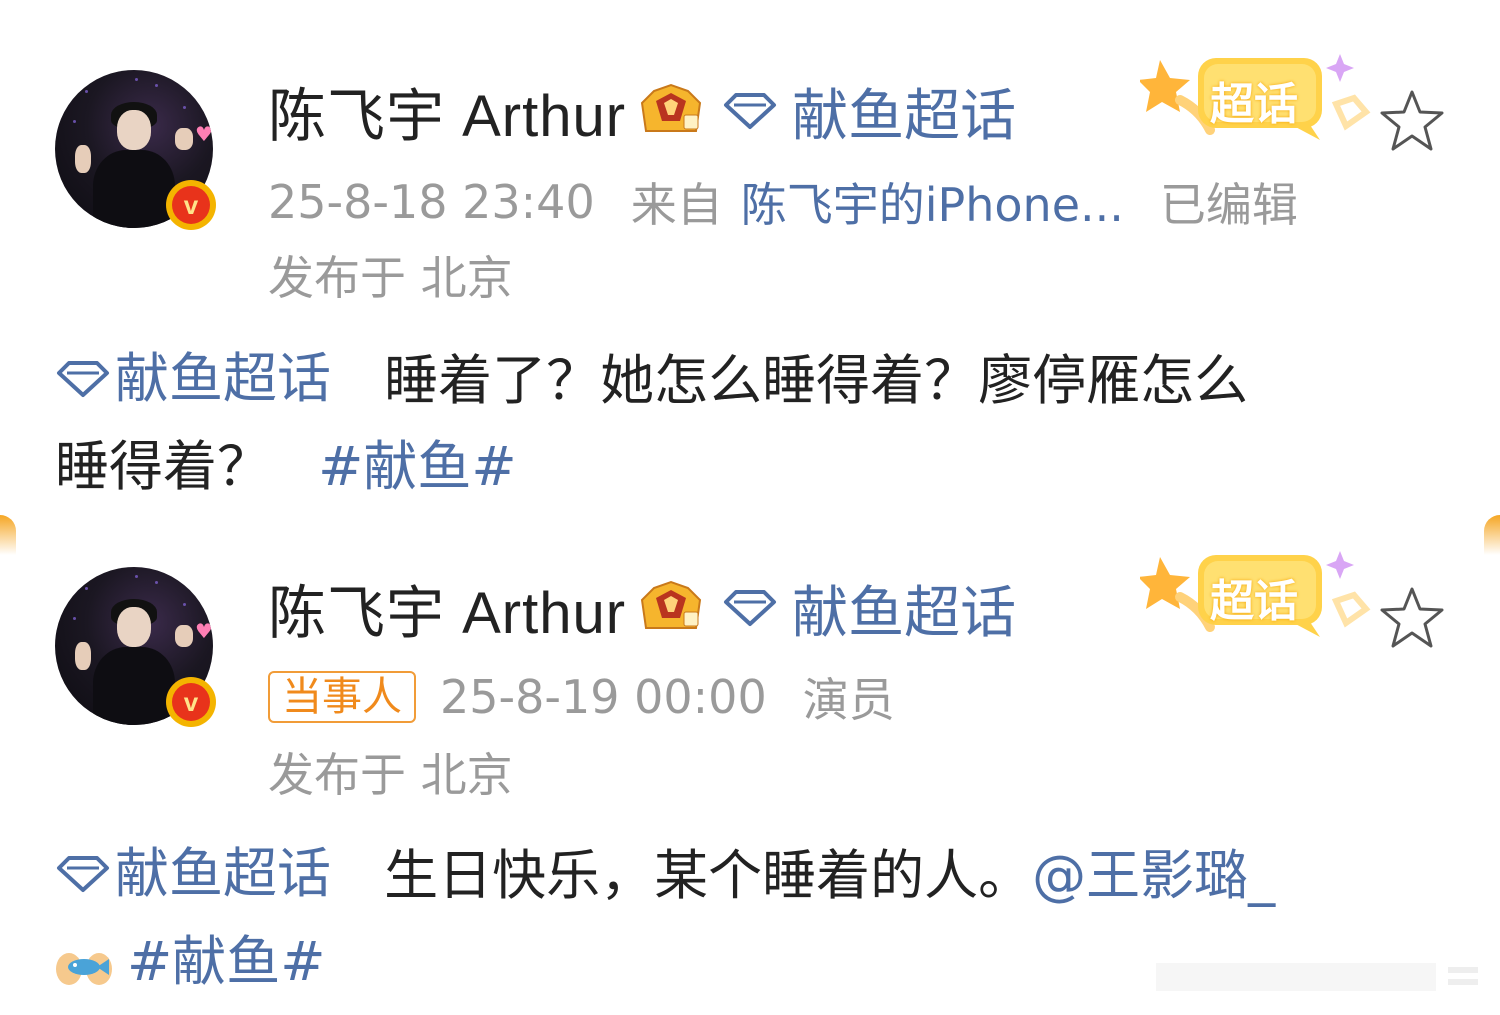 The image size is (1500, 1015). Describe the element at coordinates (676, 205) in the screenshot. I see `source-prefix: 来自` at that location.